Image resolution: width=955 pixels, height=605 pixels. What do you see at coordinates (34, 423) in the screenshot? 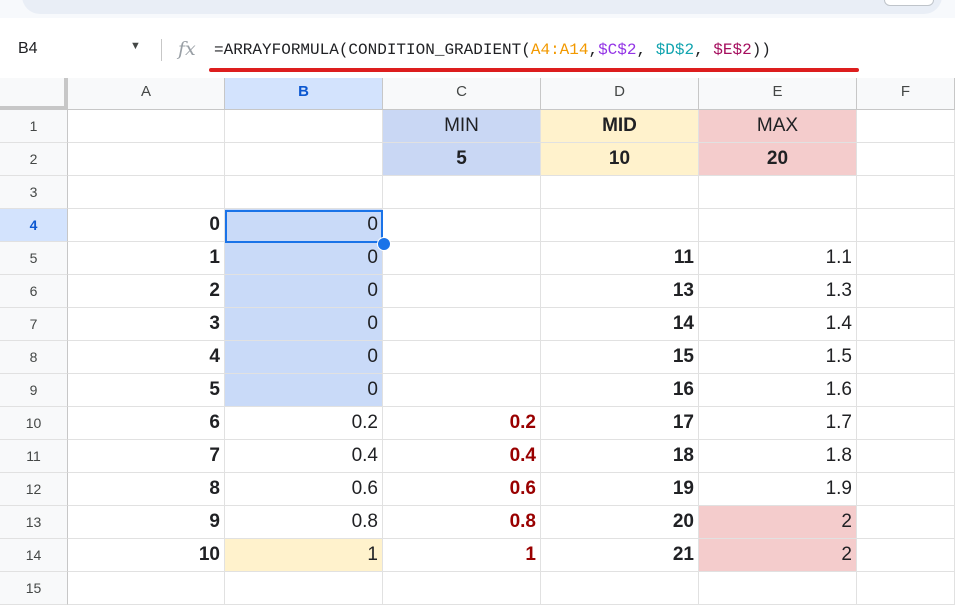
I see `row-header-10: 10` at bounding box center [34, 423].